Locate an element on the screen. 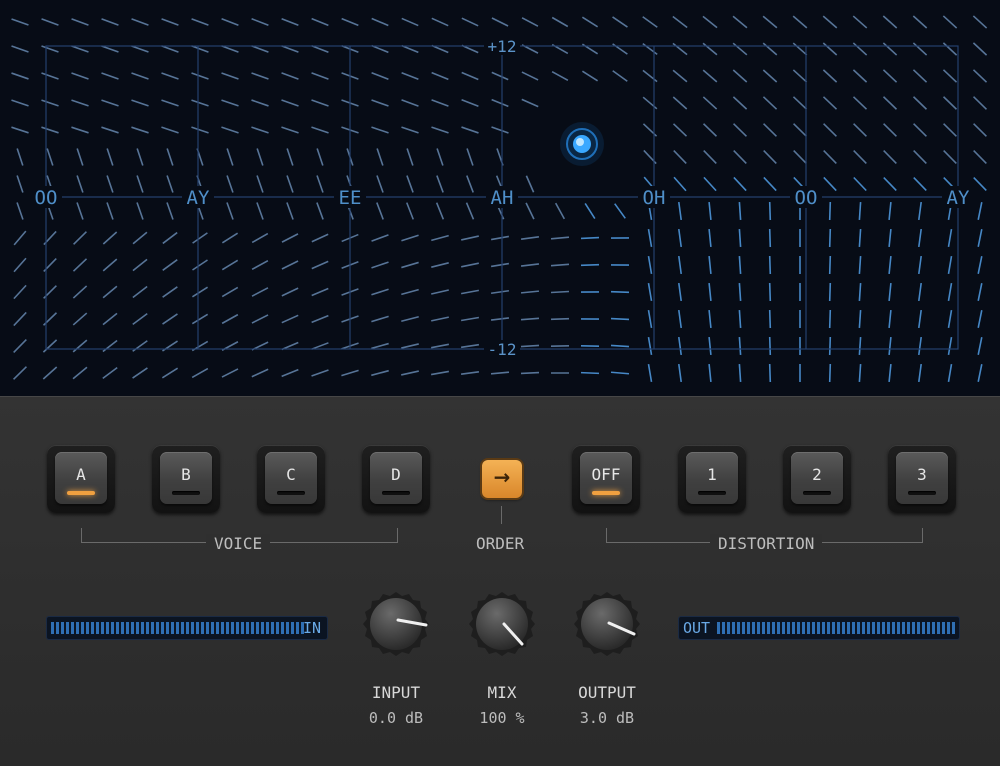  voice-group-label: VOICE is located at coordinates (238, 543).